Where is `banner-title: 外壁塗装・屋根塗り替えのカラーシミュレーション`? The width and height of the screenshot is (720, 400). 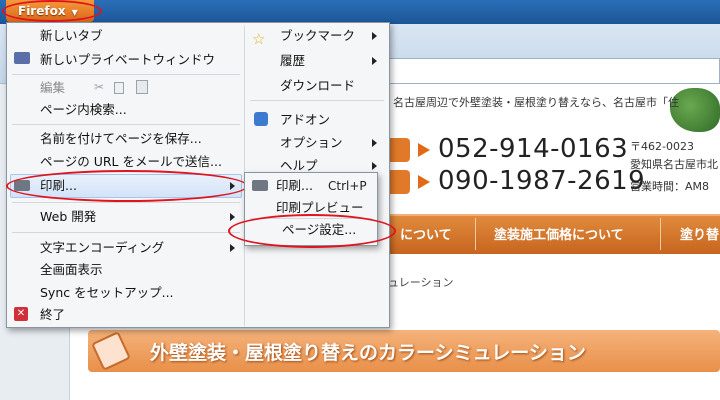
banner-title: 外壁塗装・屋根塗り替えのカラーシミュレーション is located at coordinates (368, 353).